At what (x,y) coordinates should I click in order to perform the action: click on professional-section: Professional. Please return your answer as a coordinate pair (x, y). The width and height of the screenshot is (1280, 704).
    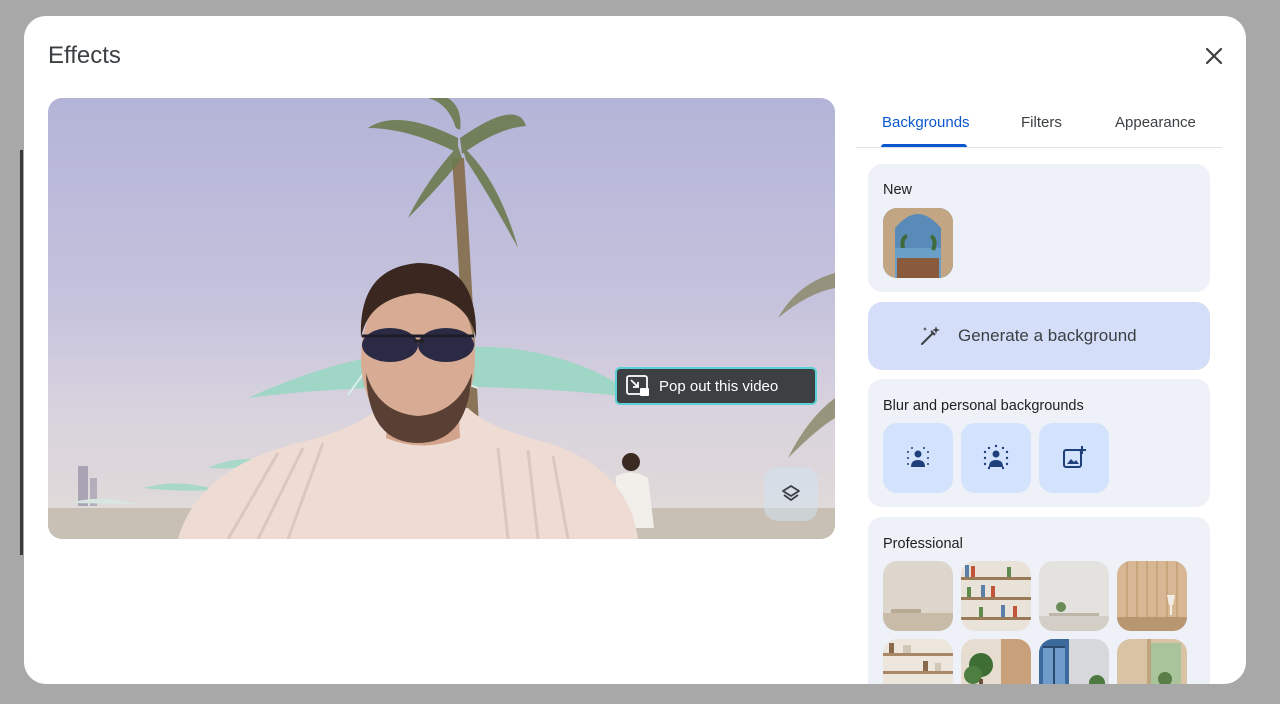
    Looking at the image, I should click on (1039, 600).